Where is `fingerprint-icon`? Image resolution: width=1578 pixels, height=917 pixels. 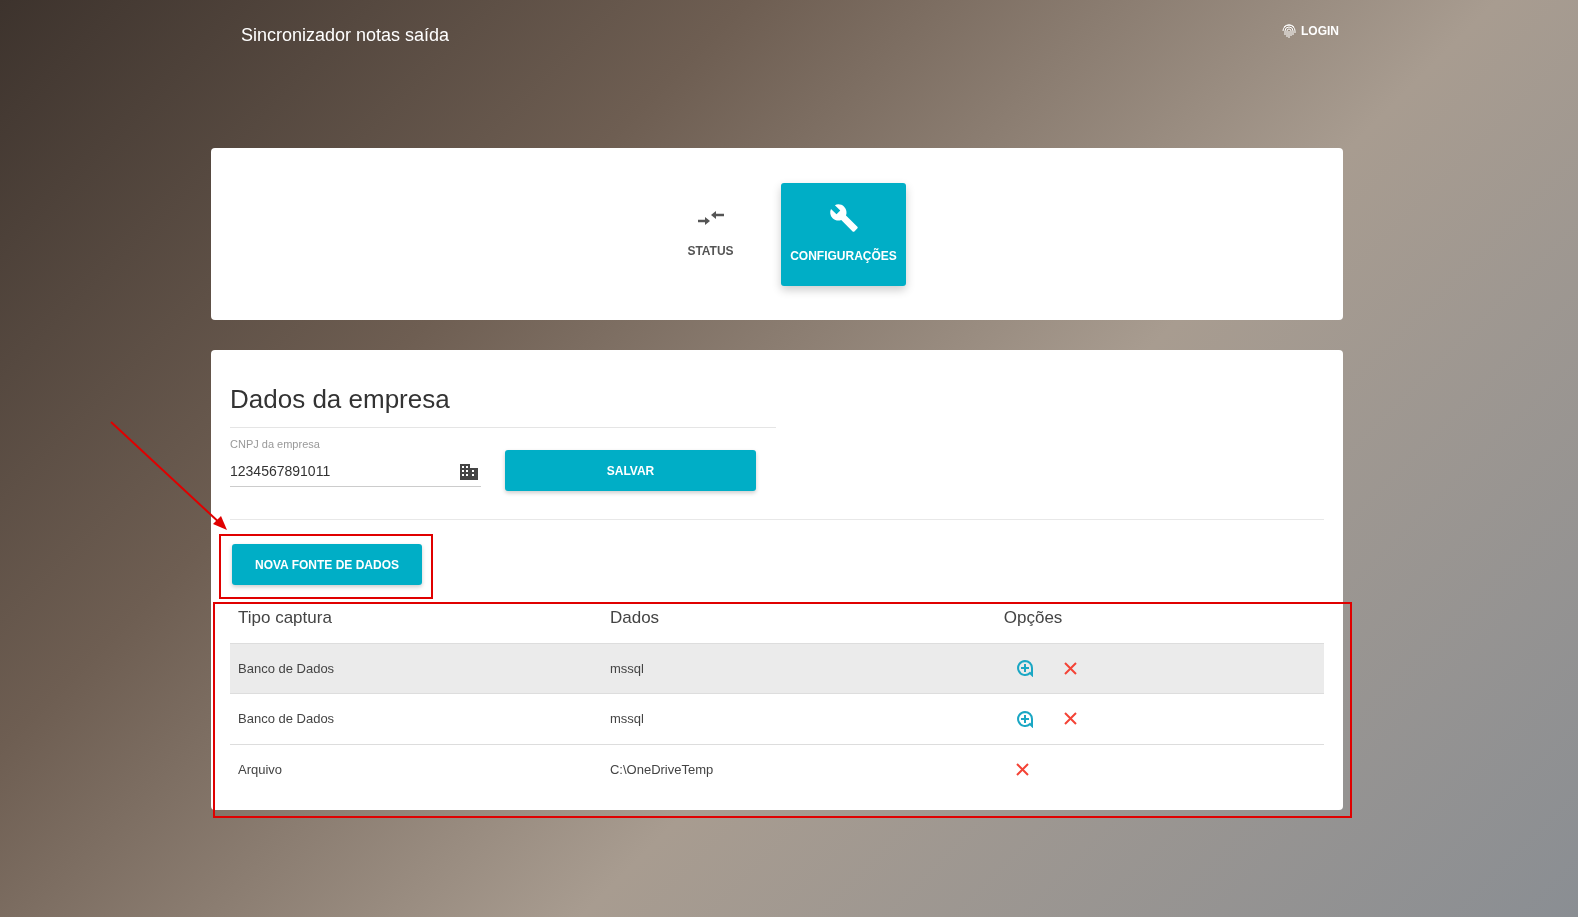 fingerprint-icon is located at coordinates (1289, 31).